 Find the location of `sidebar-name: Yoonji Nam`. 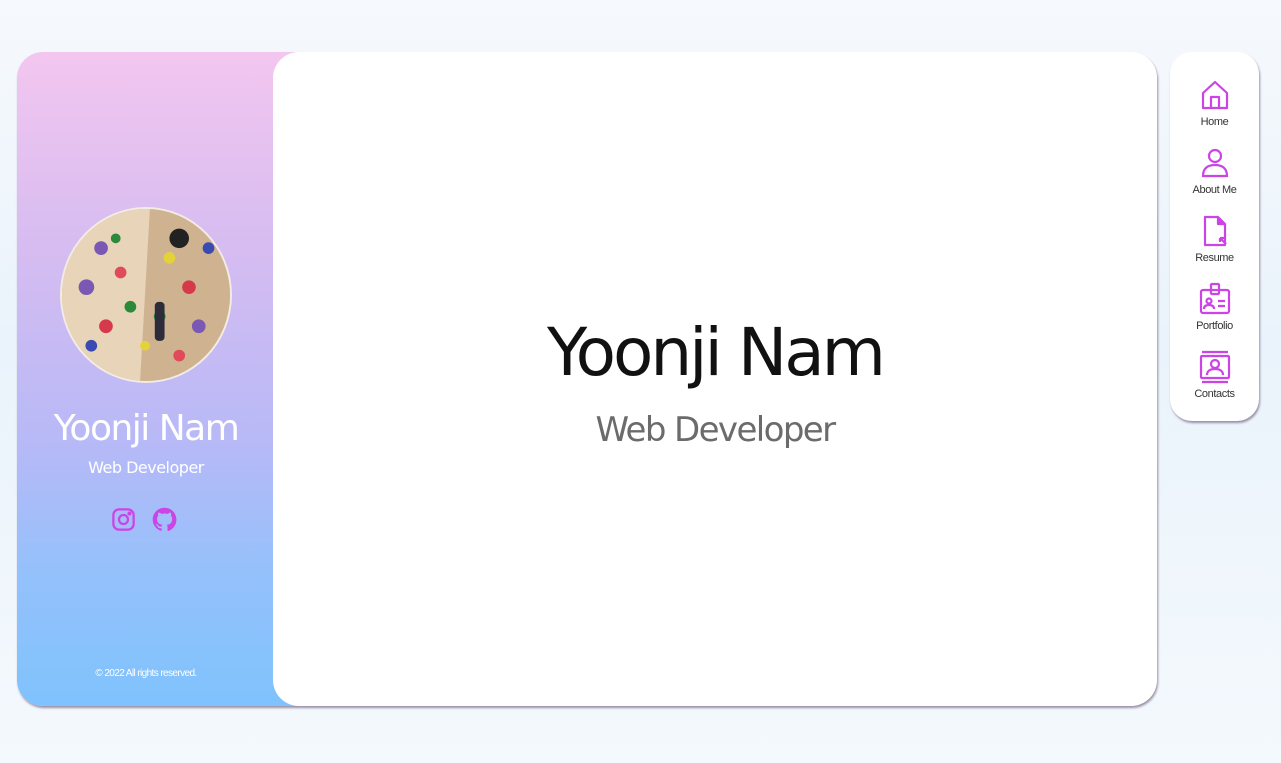

sidebar-name: Yoonji Nam is located at coordinates (146, 428).